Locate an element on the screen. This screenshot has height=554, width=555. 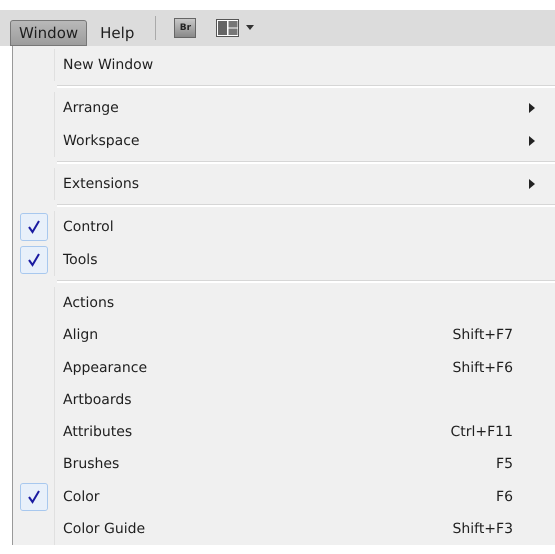
shortcut-label: Shift+F3 is located at coordinates (482, 529).